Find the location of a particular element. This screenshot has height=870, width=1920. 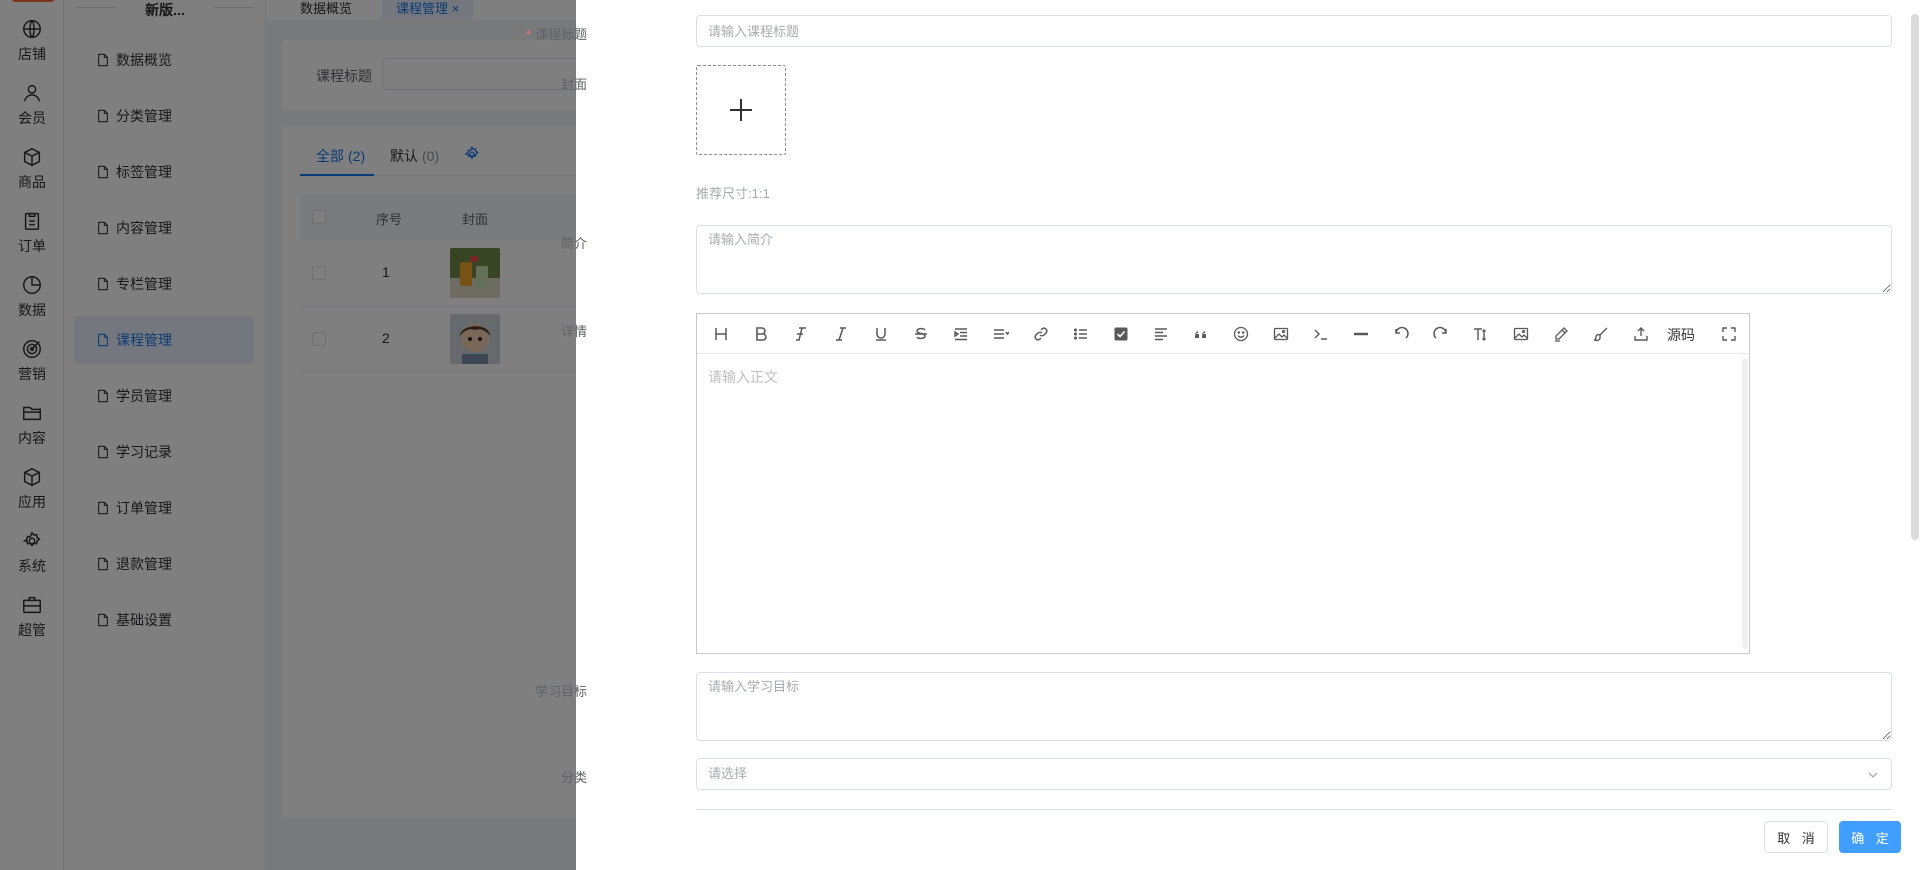

redo-icon is located at coordinates (1440, 332).